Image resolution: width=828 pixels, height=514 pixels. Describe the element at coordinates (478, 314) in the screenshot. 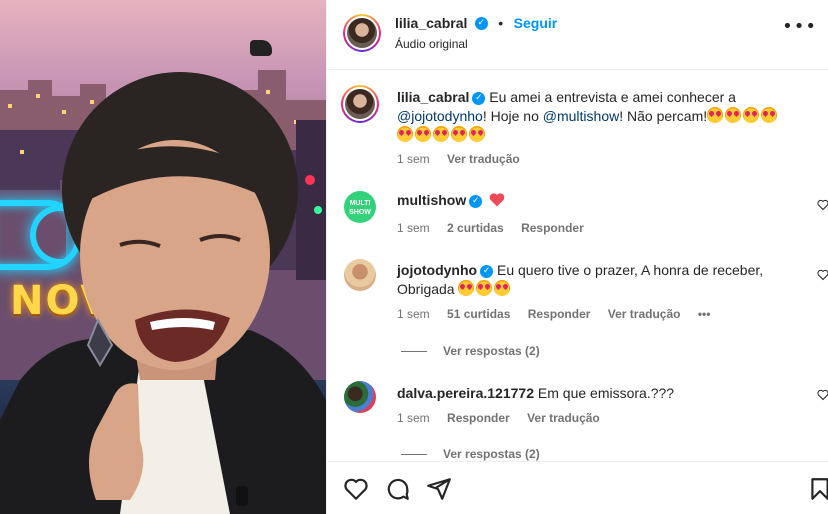

I see `comment-likes: 51 curtidas` at that location.